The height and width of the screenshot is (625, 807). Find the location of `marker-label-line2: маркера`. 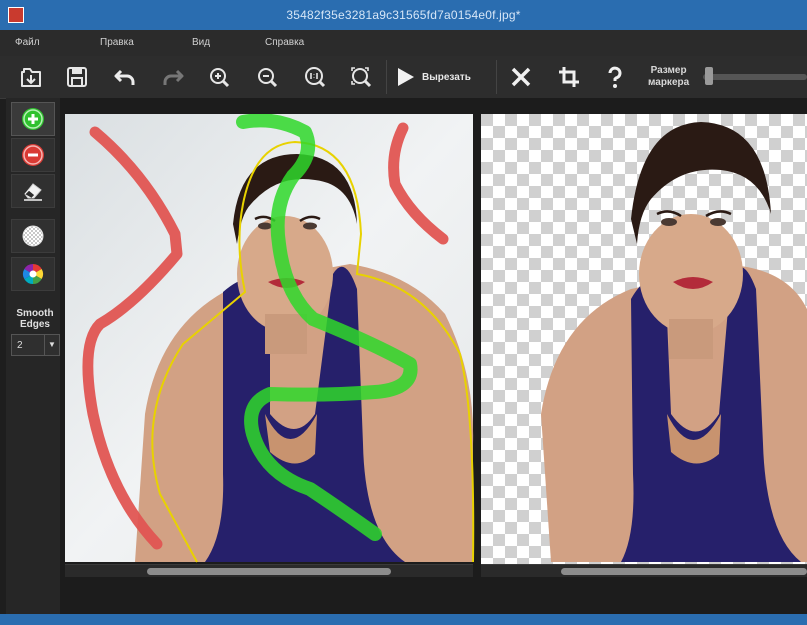

marker-label-line2: маркера is located at coordinates (669, 82).